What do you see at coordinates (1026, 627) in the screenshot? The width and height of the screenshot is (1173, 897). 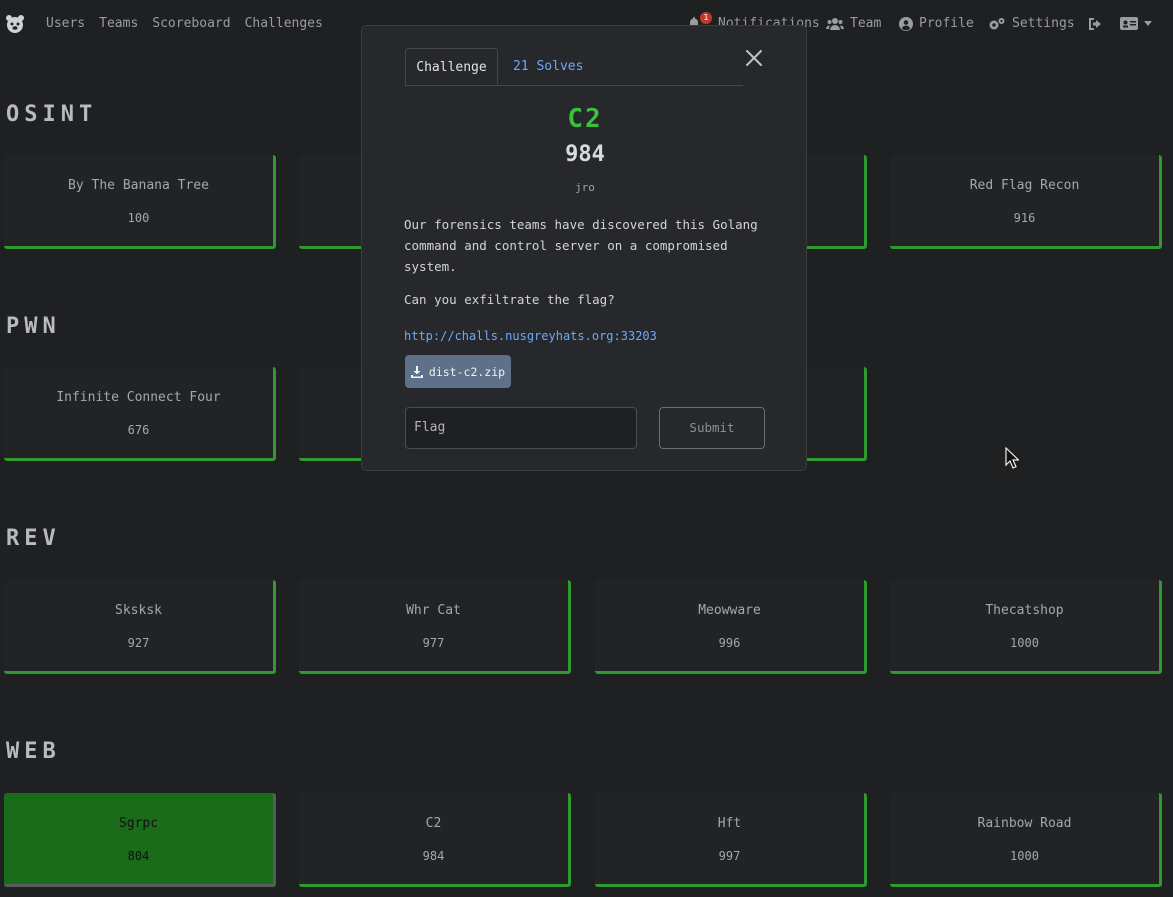 I see `challenge-card: Thecatshop 1000` at bounding box center [1026, 627].